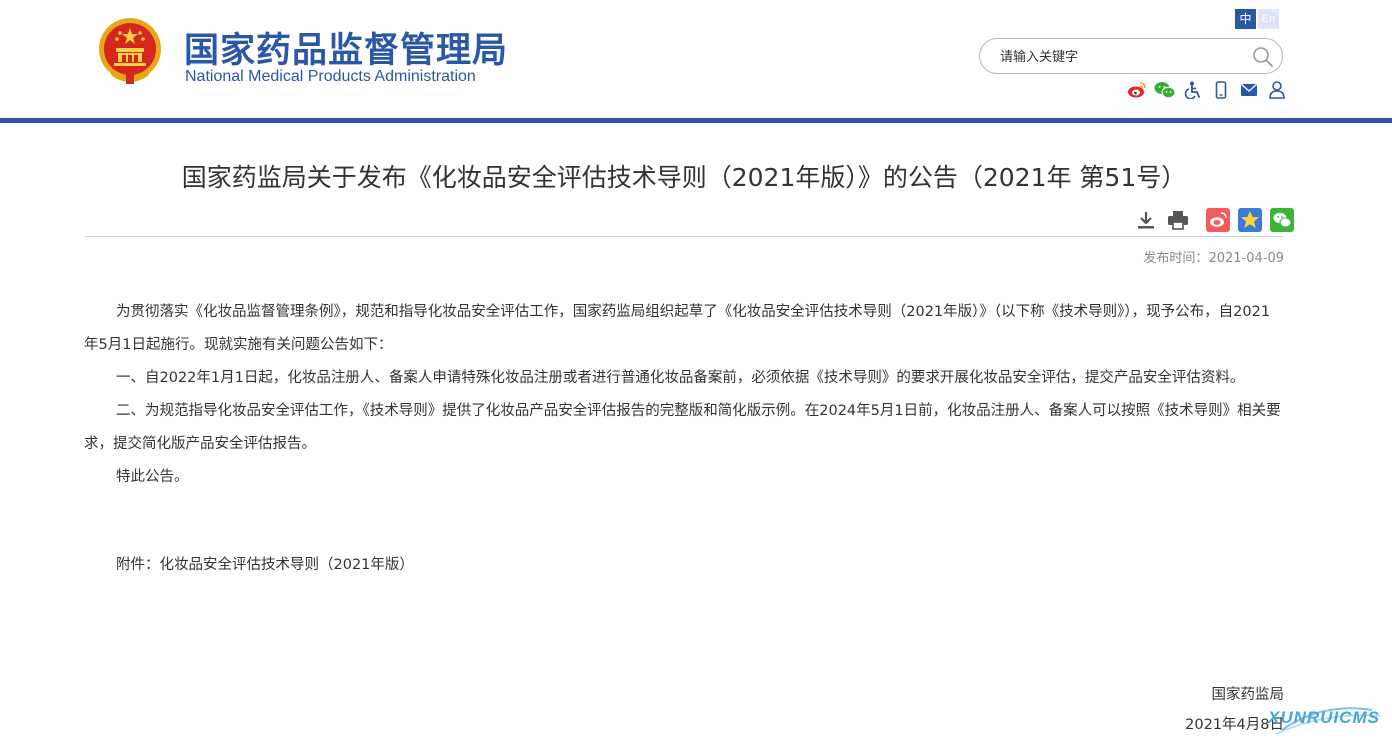 The width and height of the screenshot is (1392, 744). What do you see at coordinates (330, 77) in the screenshot?
I see `site-name-en: National Medical Products Administration` at bounding box center [330, 77].